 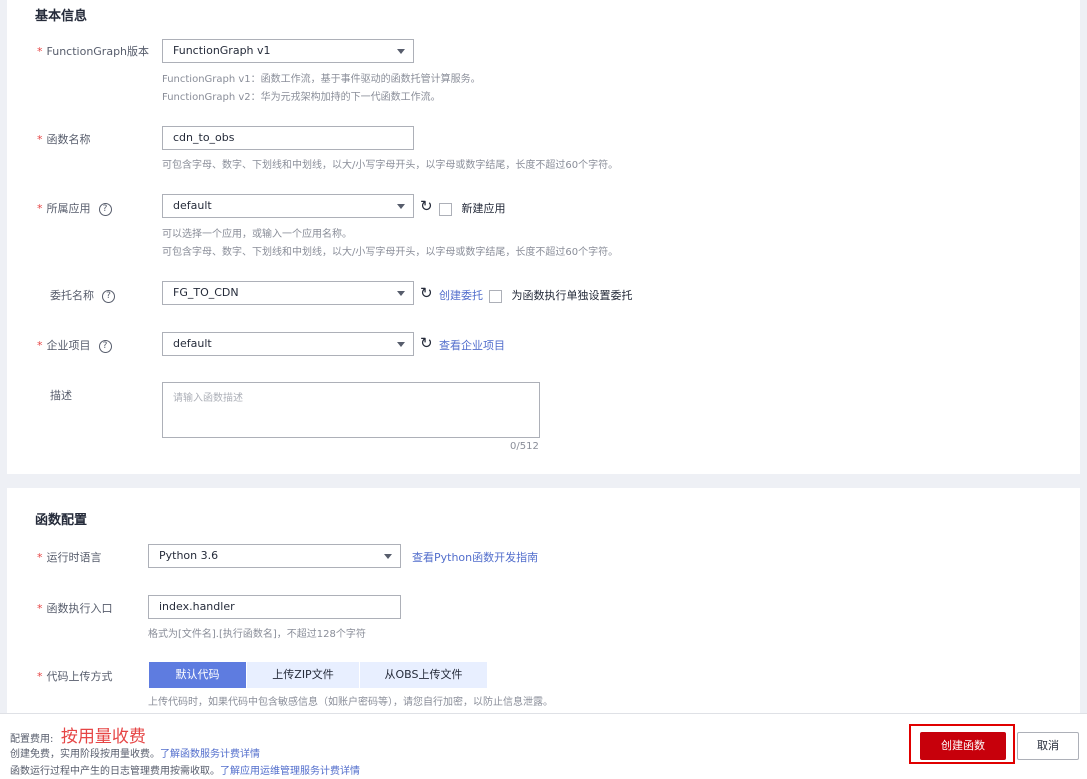 What do you see at coordinates (257, 634) in the screenshot?
I see `handler-hint: 格式为[文件名].[执行函数名]，不超过128个字符` at bounding box center [257, 634].